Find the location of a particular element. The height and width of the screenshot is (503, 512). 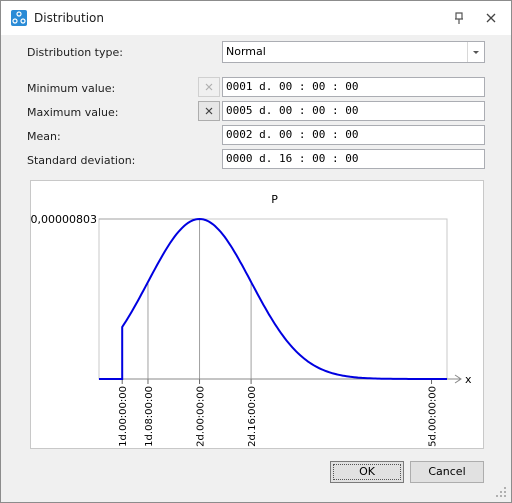

x-axis-label: x is located at coordinates (468, 379).